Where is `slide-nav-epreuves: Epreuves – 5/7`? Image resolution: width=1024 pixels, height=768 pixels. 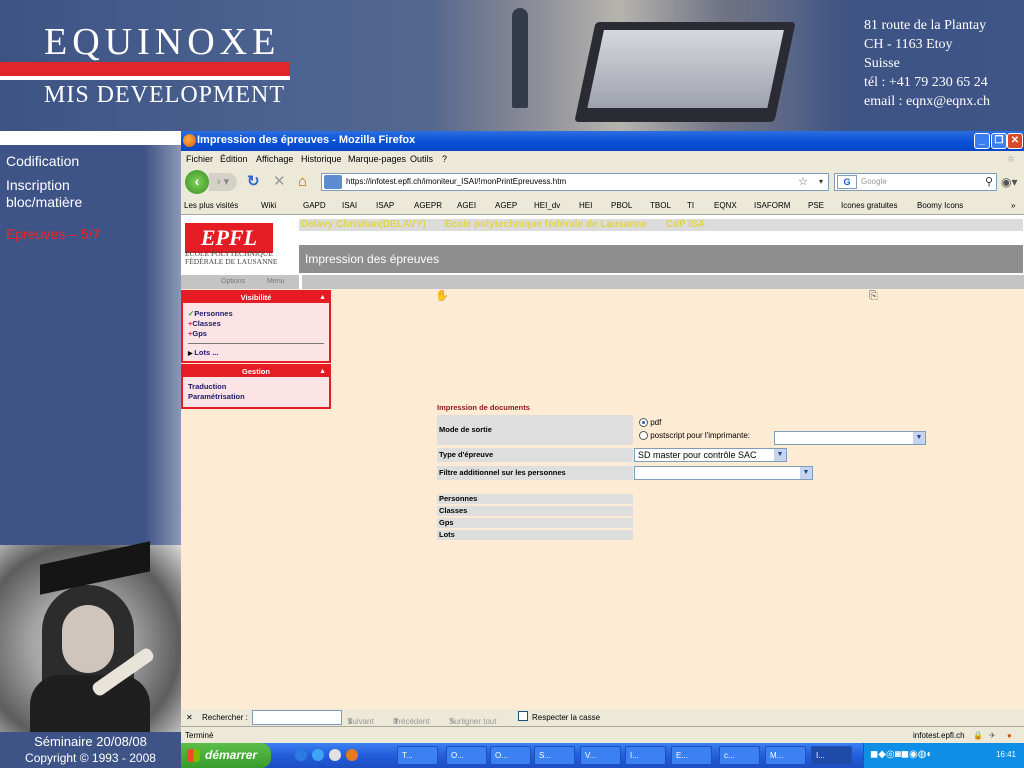
slide-nav-epreuves: Epreuves – 5/7 is located at coordinates (53, 234).